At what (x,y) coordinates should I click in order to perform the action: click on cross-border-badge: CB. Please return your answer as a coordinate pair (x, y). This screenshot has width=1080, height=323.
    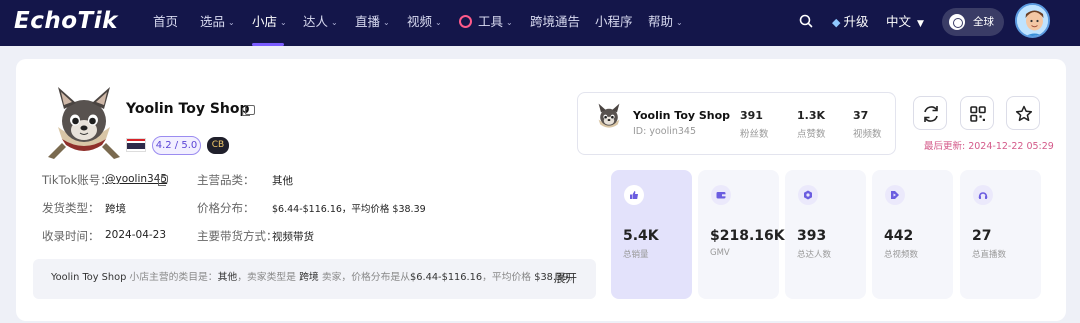
    Looking at the image, I should click on (218, 145).